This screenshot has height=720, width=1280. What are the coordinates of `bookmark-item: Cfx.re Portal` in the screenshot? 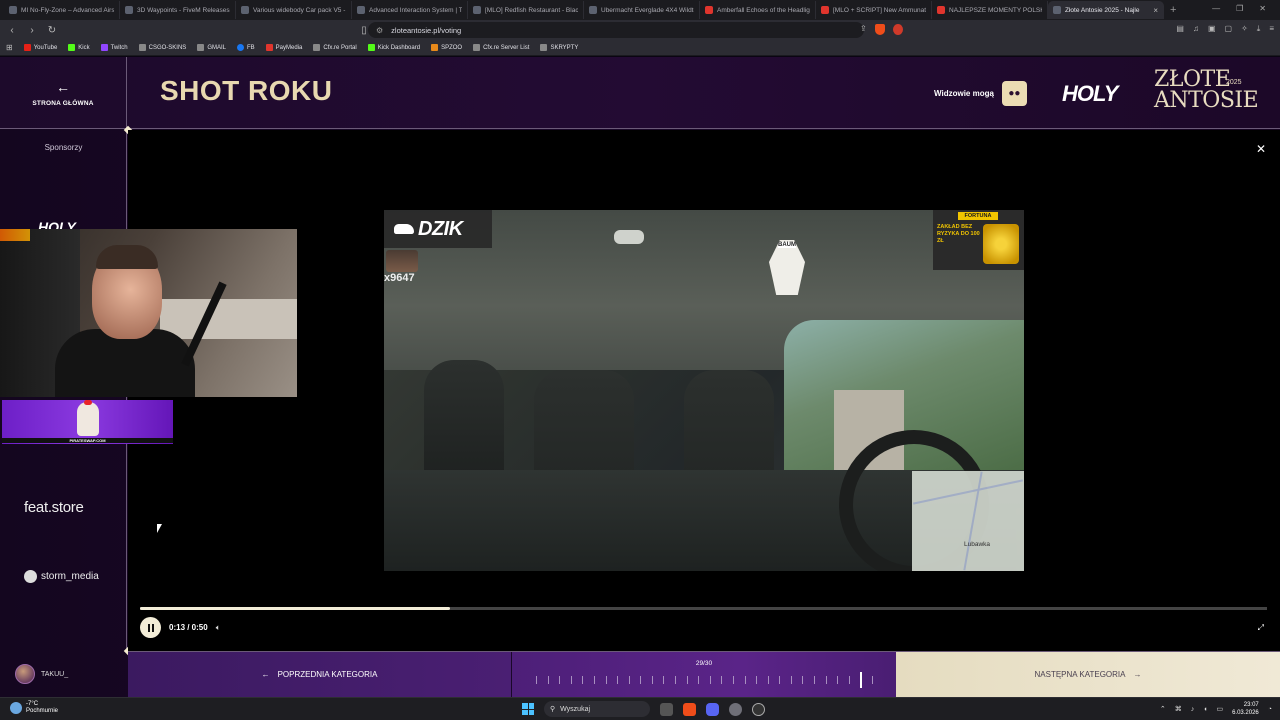 It's located at (335, 47).